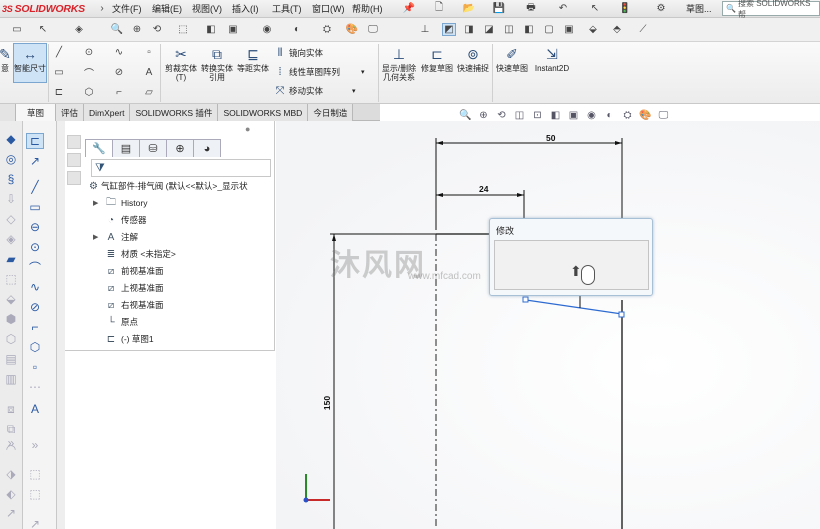  Describe the element at coordinates (550, 138) in the screenshot. I see `dimension-label-50: 50` at that location.